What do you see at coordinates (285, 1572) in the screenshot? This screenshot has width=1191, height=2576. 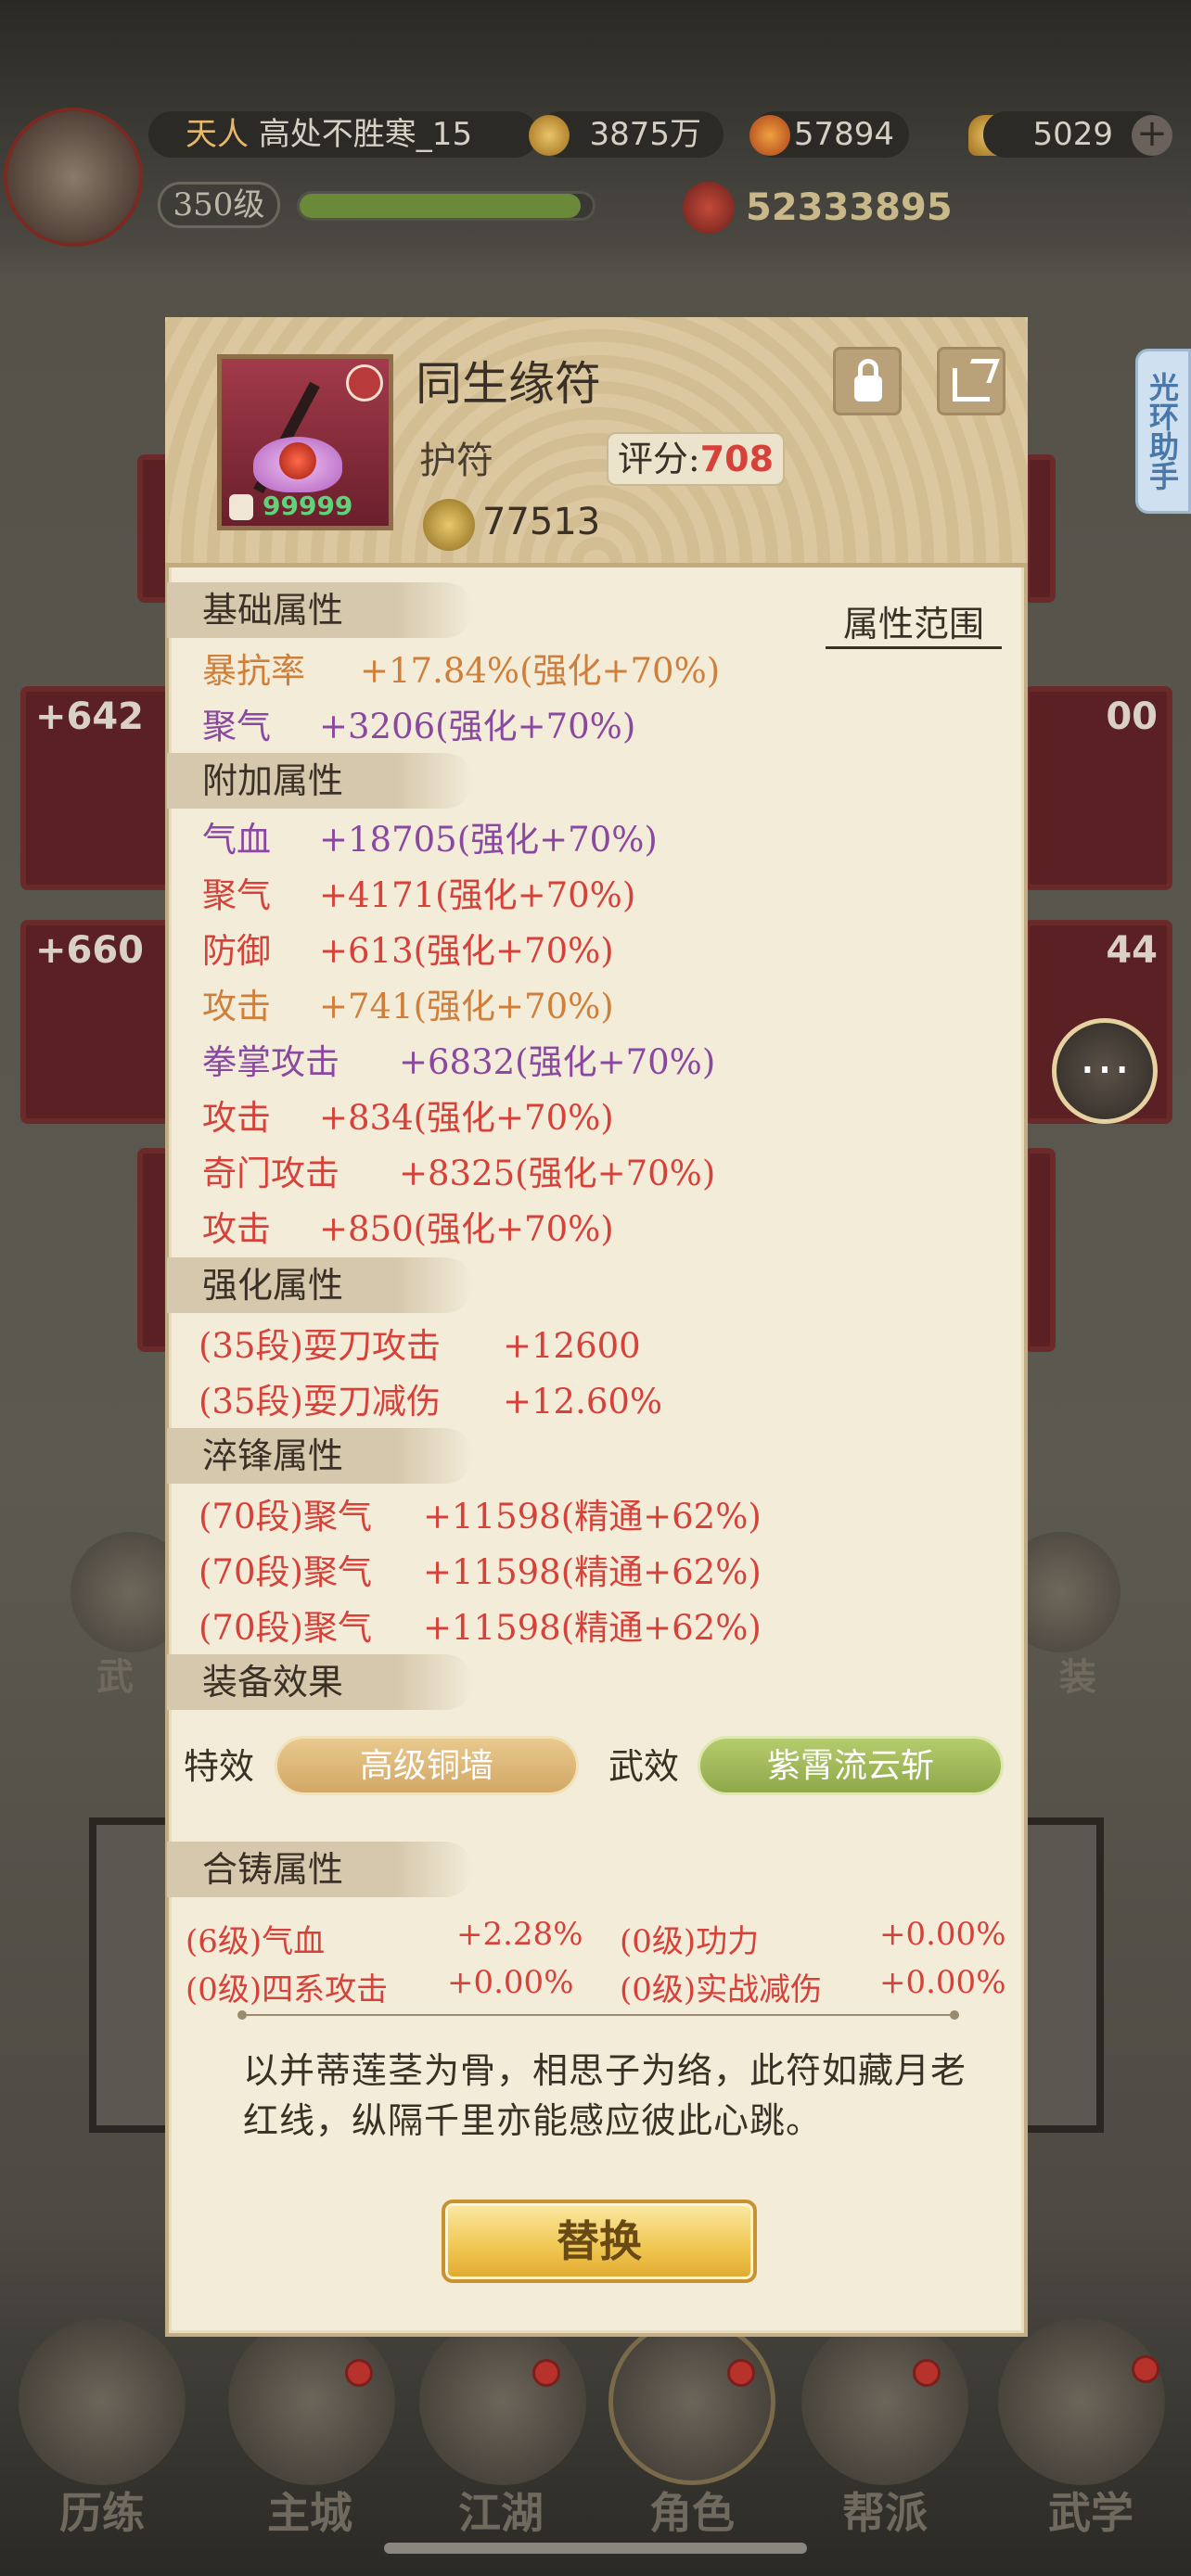 I see `attr-name: (70段)聚气` at bounding box center [285, 1572].